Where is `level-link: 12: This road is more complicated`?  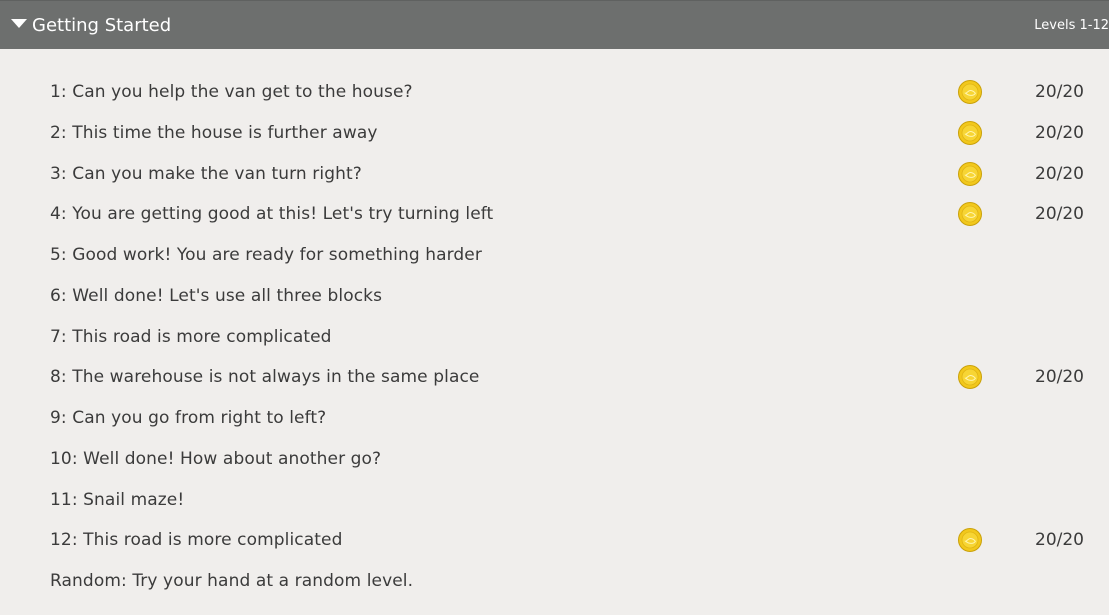
level-link: 12: This road is more complicated is located at coordinates (196, 540).